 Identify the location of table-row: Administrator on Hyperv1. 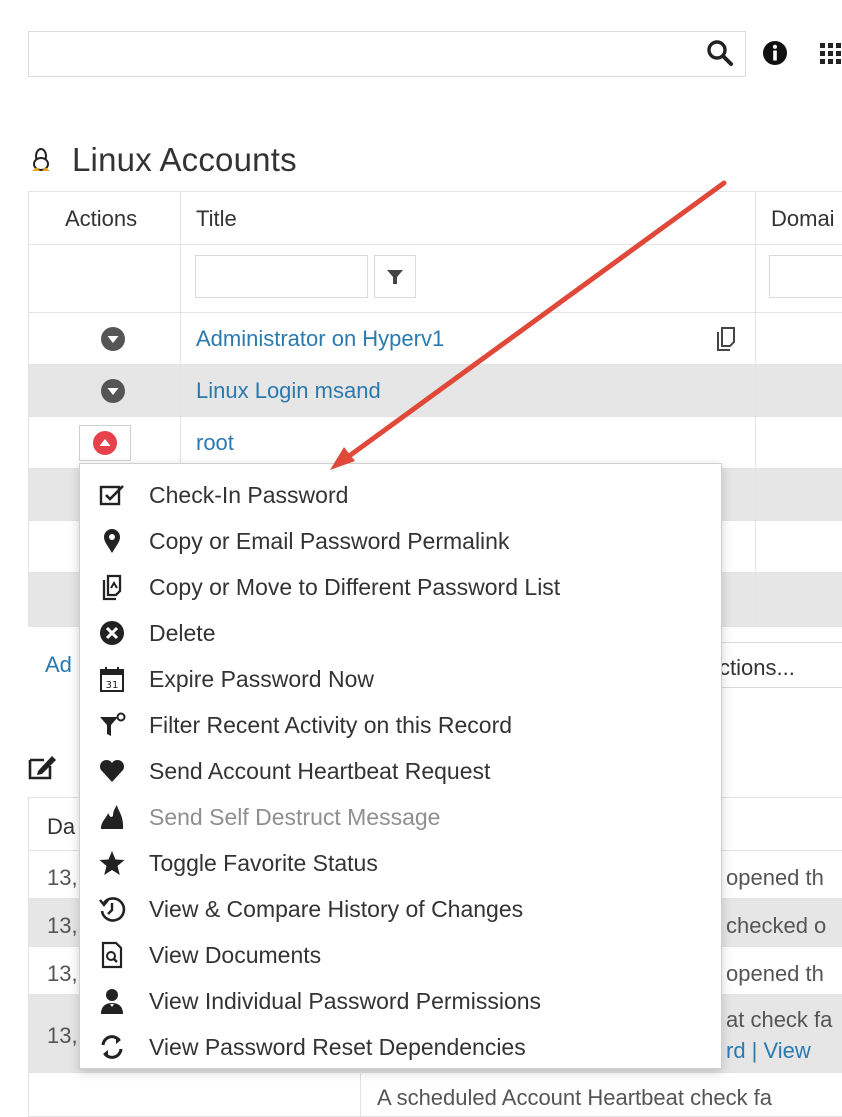
(435, 339).